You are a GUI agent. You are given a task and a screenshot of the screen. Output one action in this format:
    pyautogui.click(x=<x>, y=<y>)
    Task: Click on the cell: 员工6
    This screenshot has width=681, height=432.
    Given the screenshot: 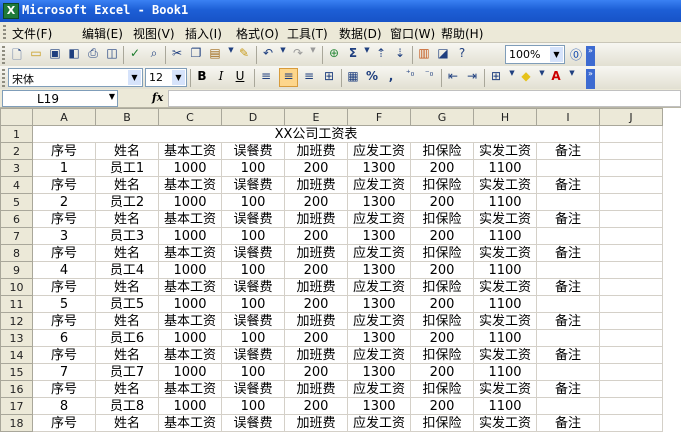 What is the action you would take?
    pyautogui.click(x=127, y=338)
    